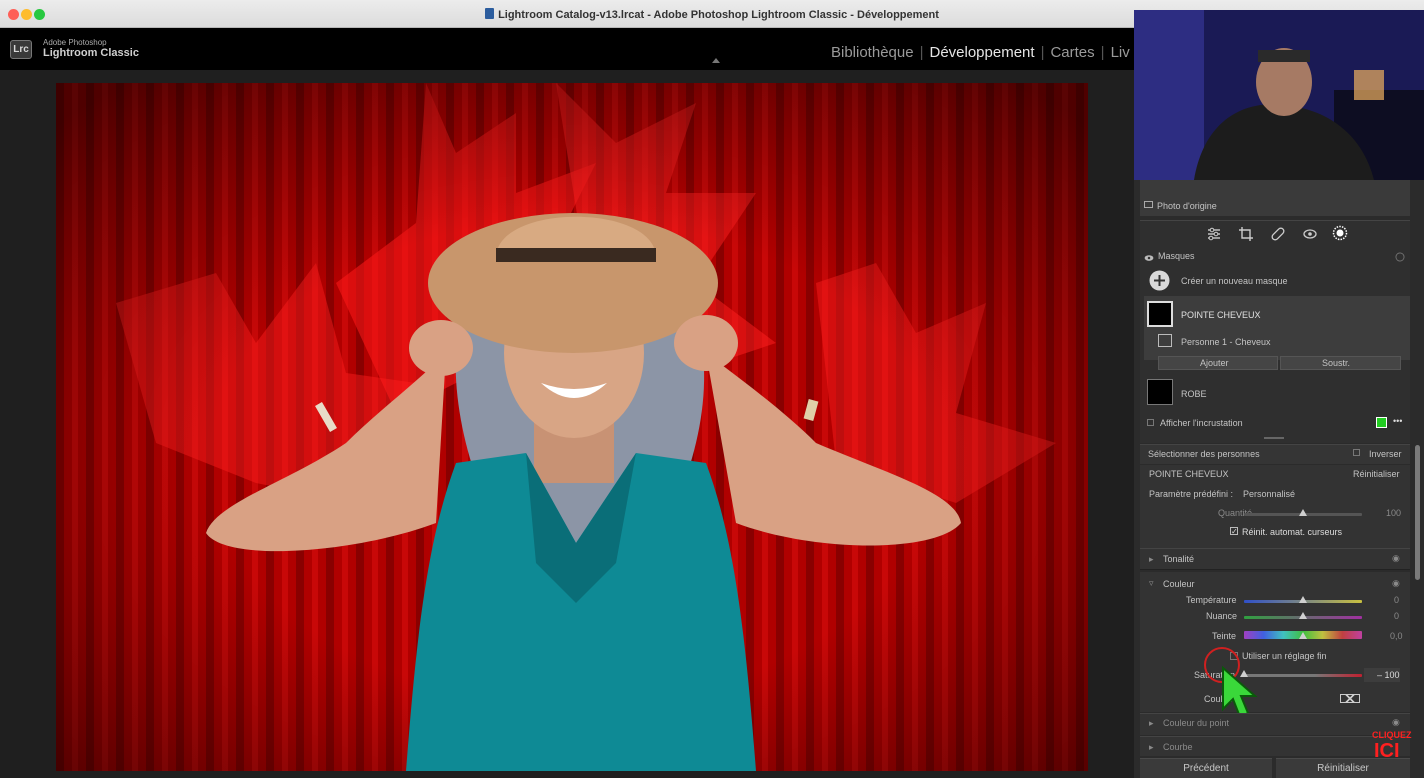  I want to click on show-overlay-checkbox, so click(1150, 422).